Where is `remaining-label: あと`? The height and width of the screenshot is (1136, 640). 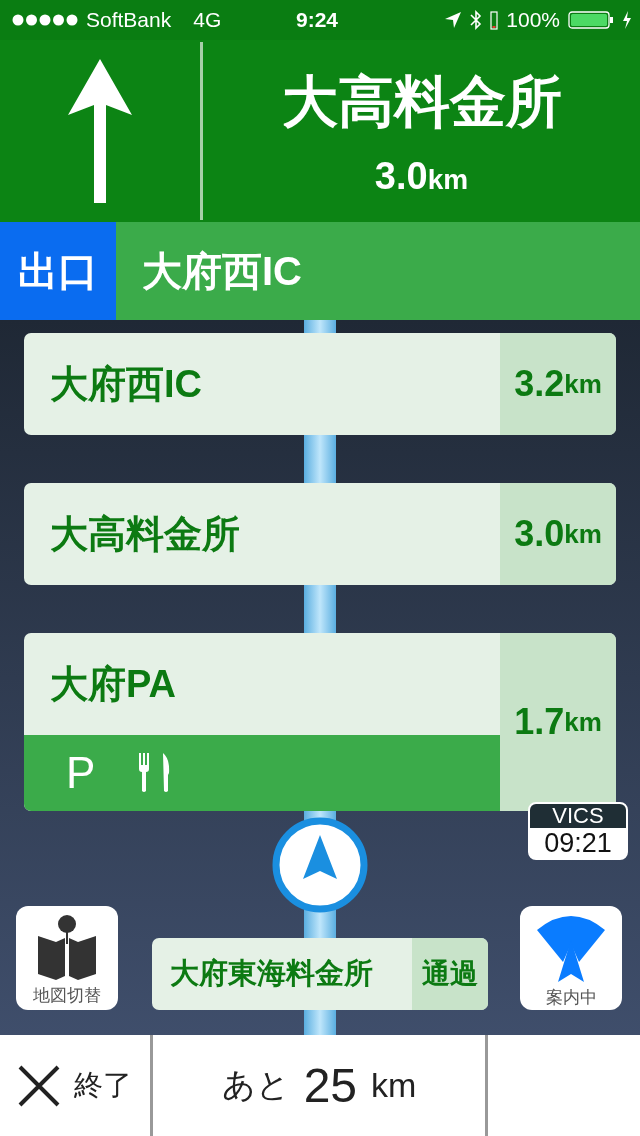 remaining-label: あと is located at coordinates (255, 1085).